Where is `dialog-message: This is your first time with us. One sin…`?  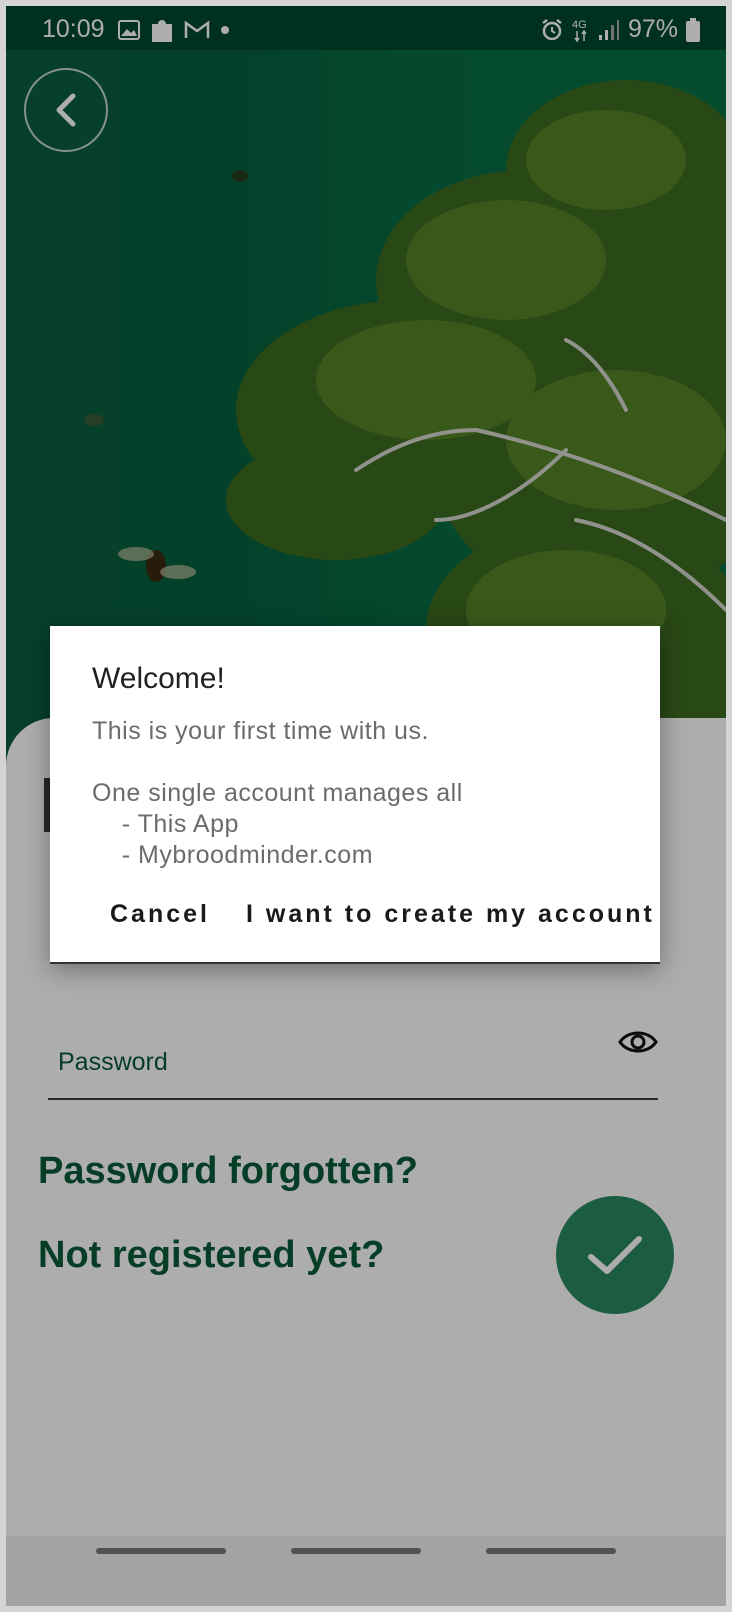
dialog-message: This is your first time with us. One sin… is located at coordinates (277, 793).